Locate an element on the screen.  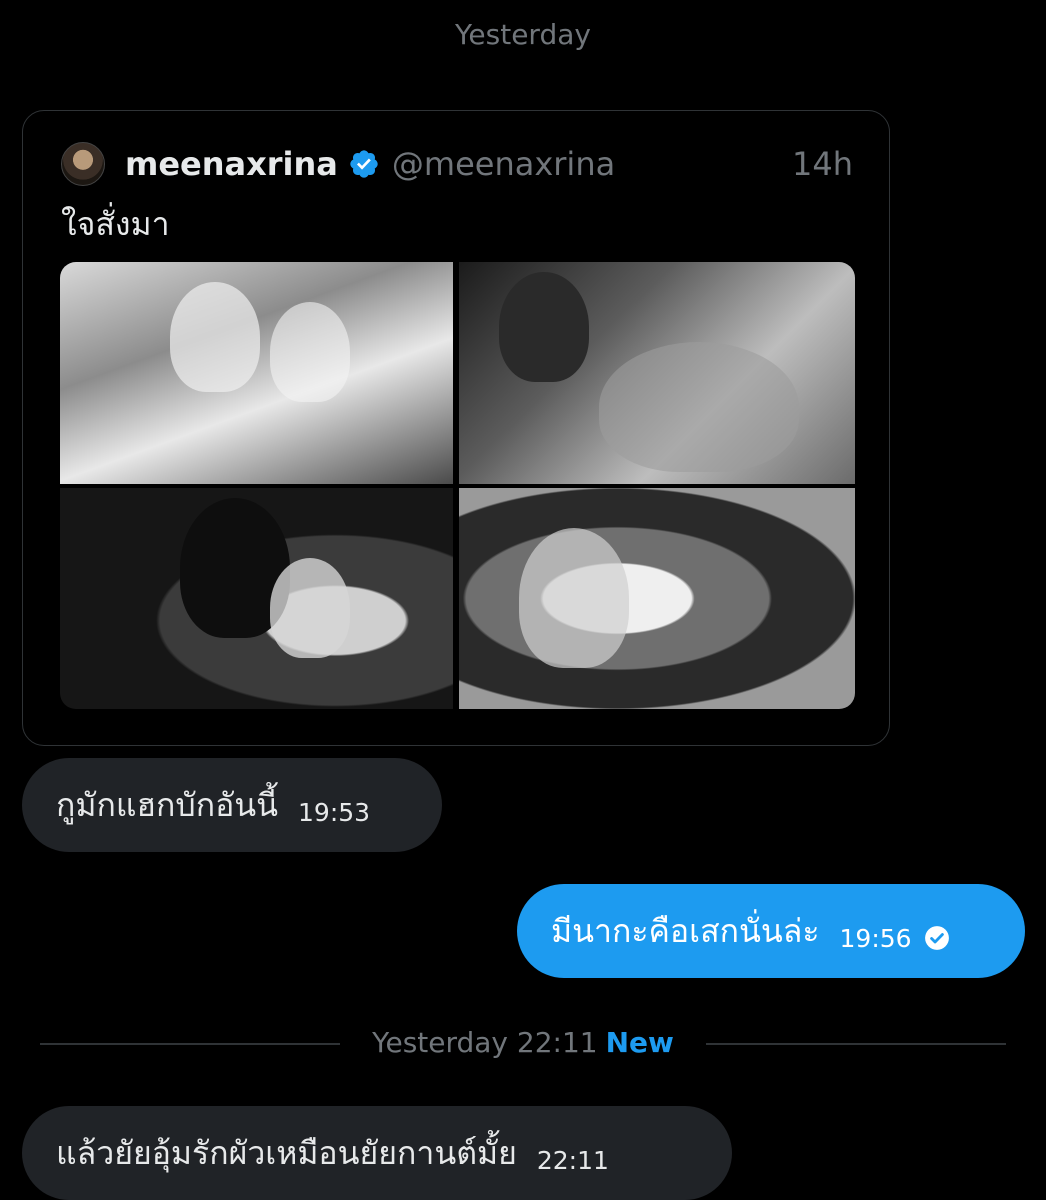
verified-badge-icon is located at coordinates (364, 164).